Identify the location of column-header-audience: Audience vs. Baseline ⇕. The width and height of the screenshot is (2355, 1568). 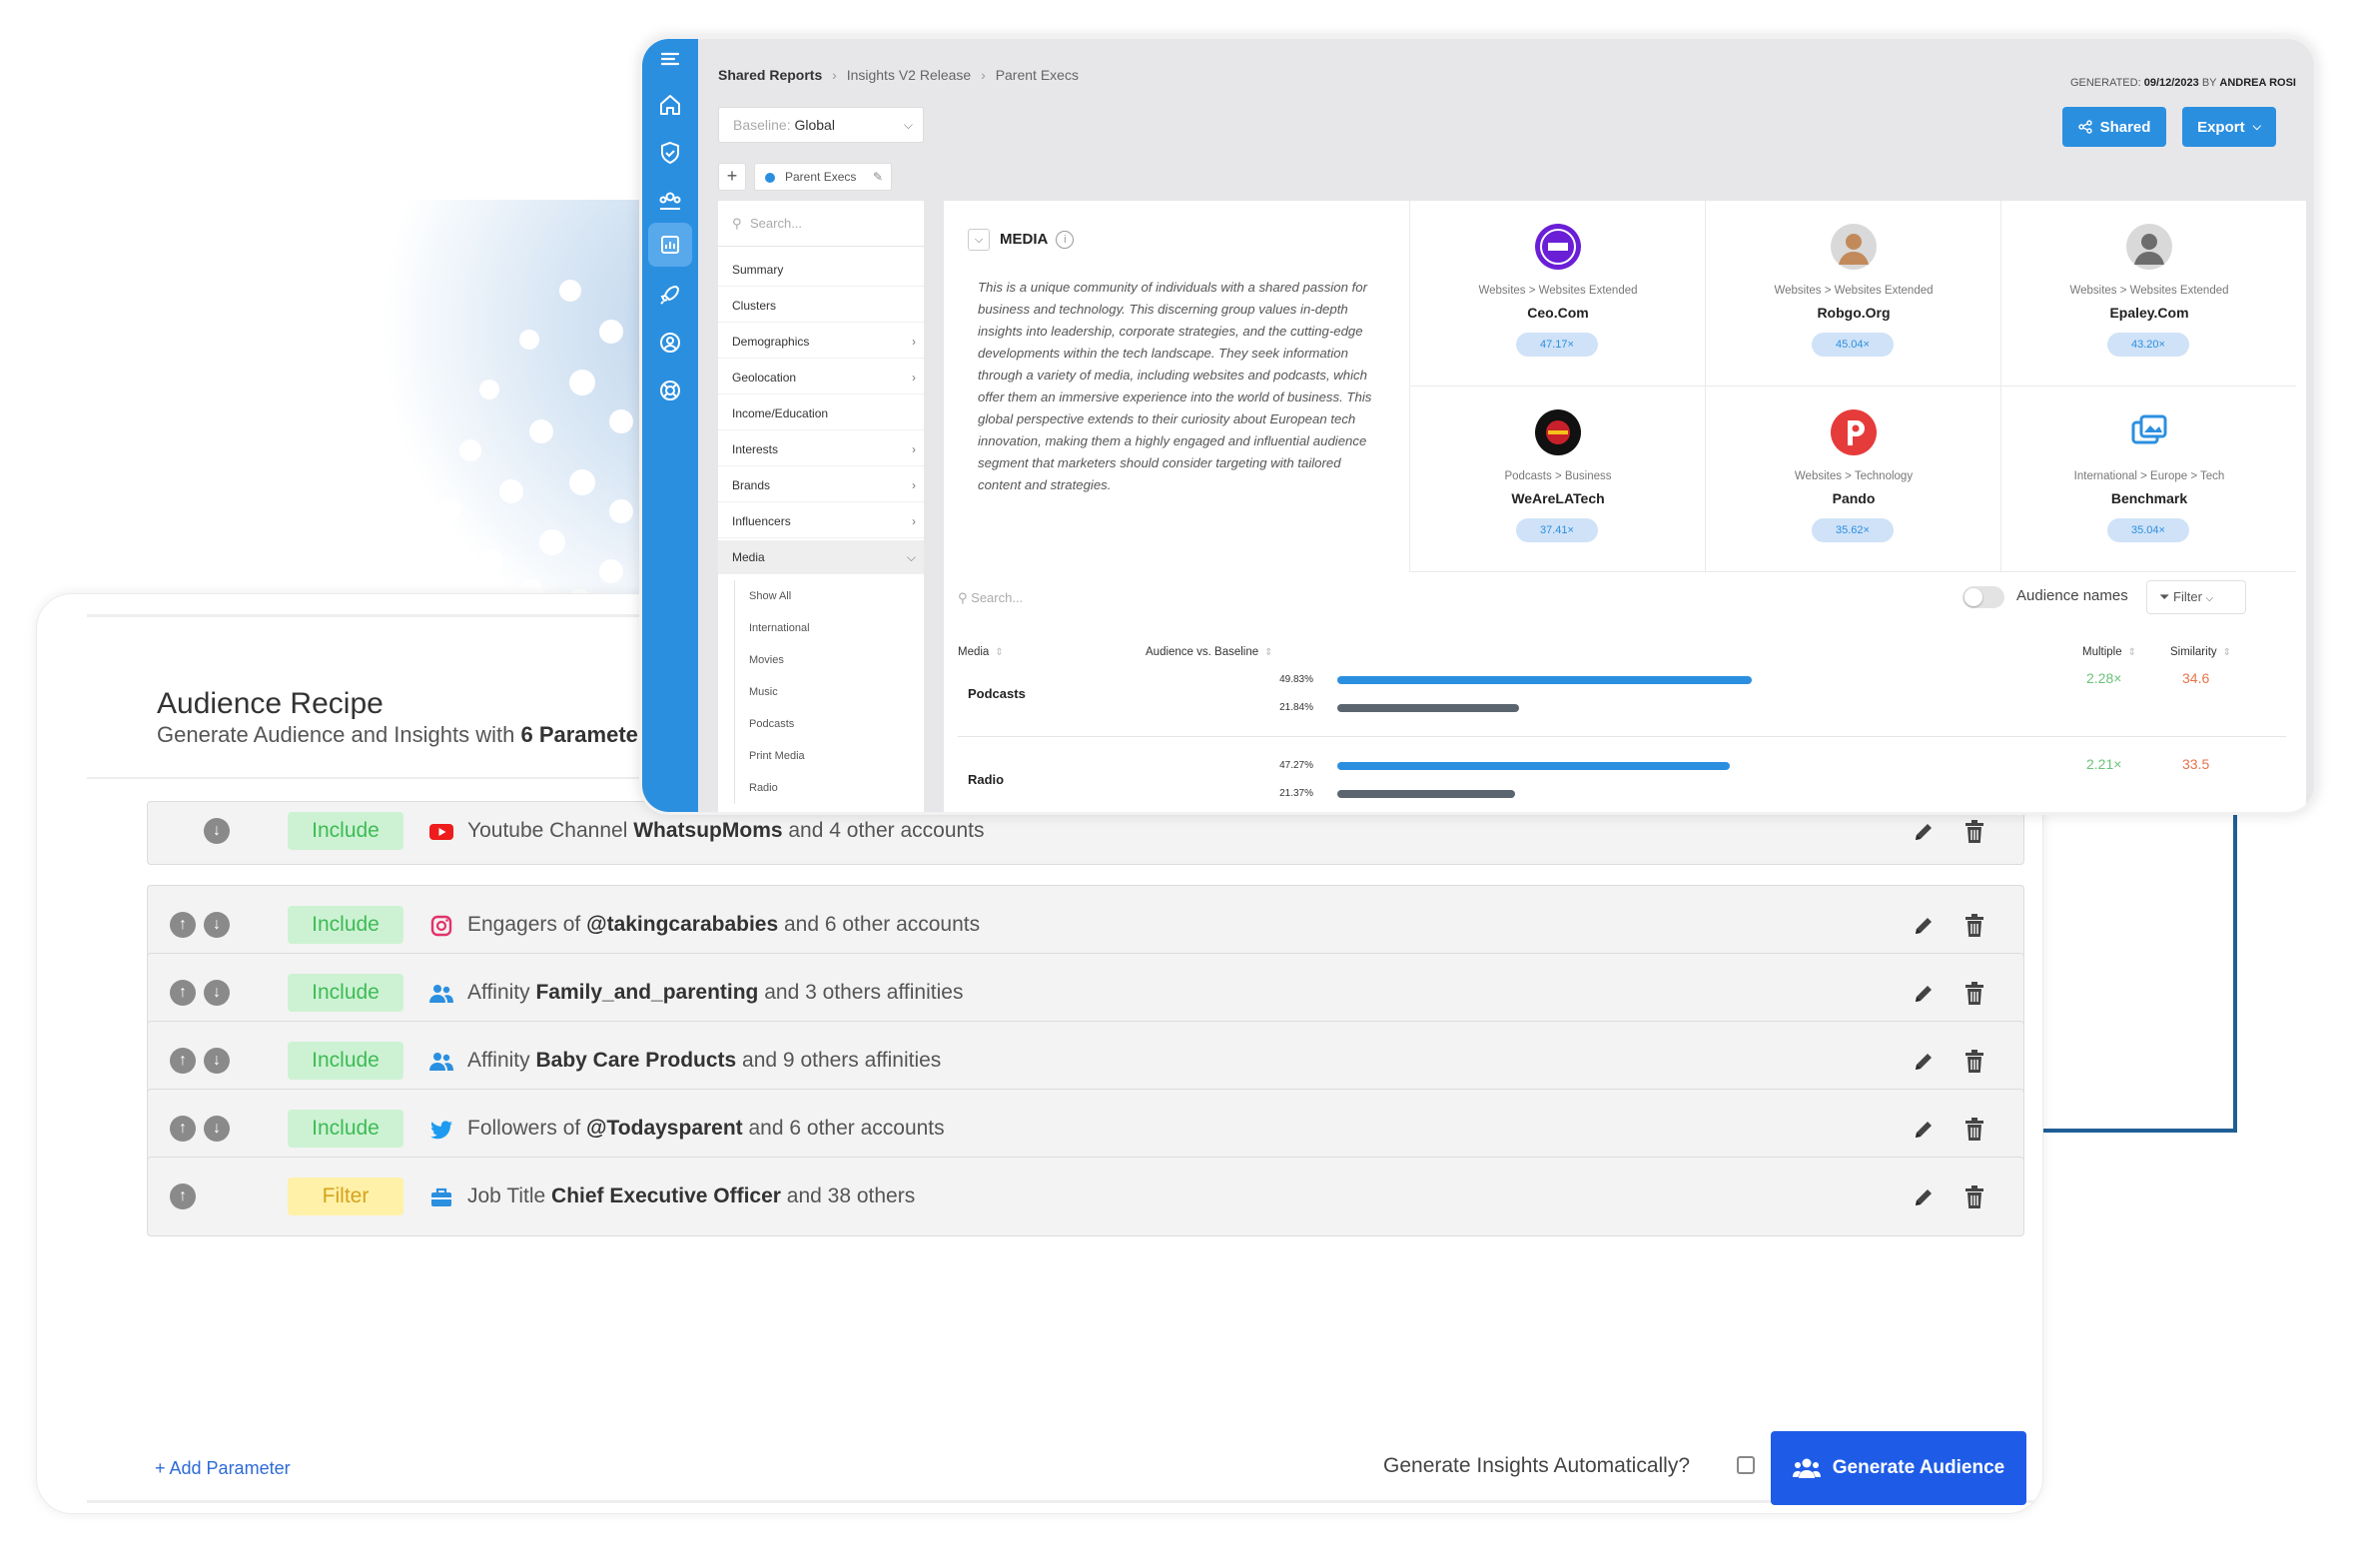
(1209, 652).